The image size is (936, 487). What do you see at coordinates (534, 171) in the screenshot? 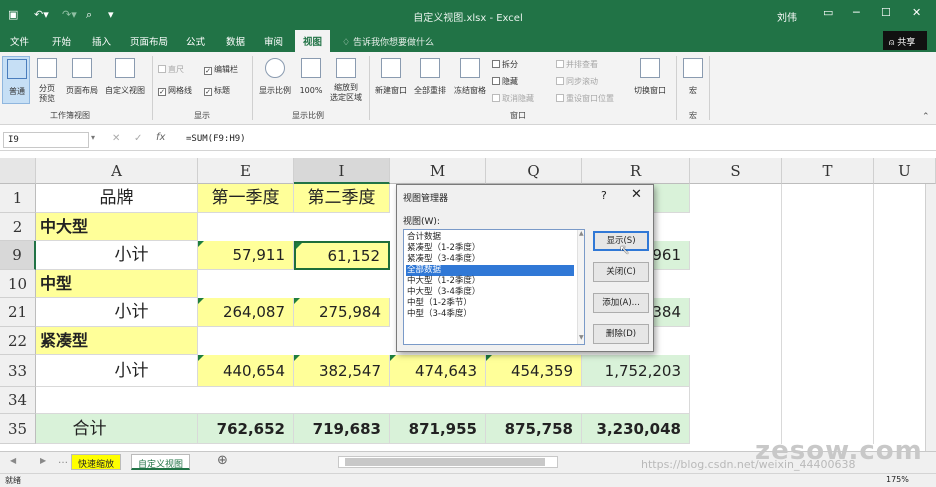
I see `column-header-Q: Q` at bounding box center [534, 171].